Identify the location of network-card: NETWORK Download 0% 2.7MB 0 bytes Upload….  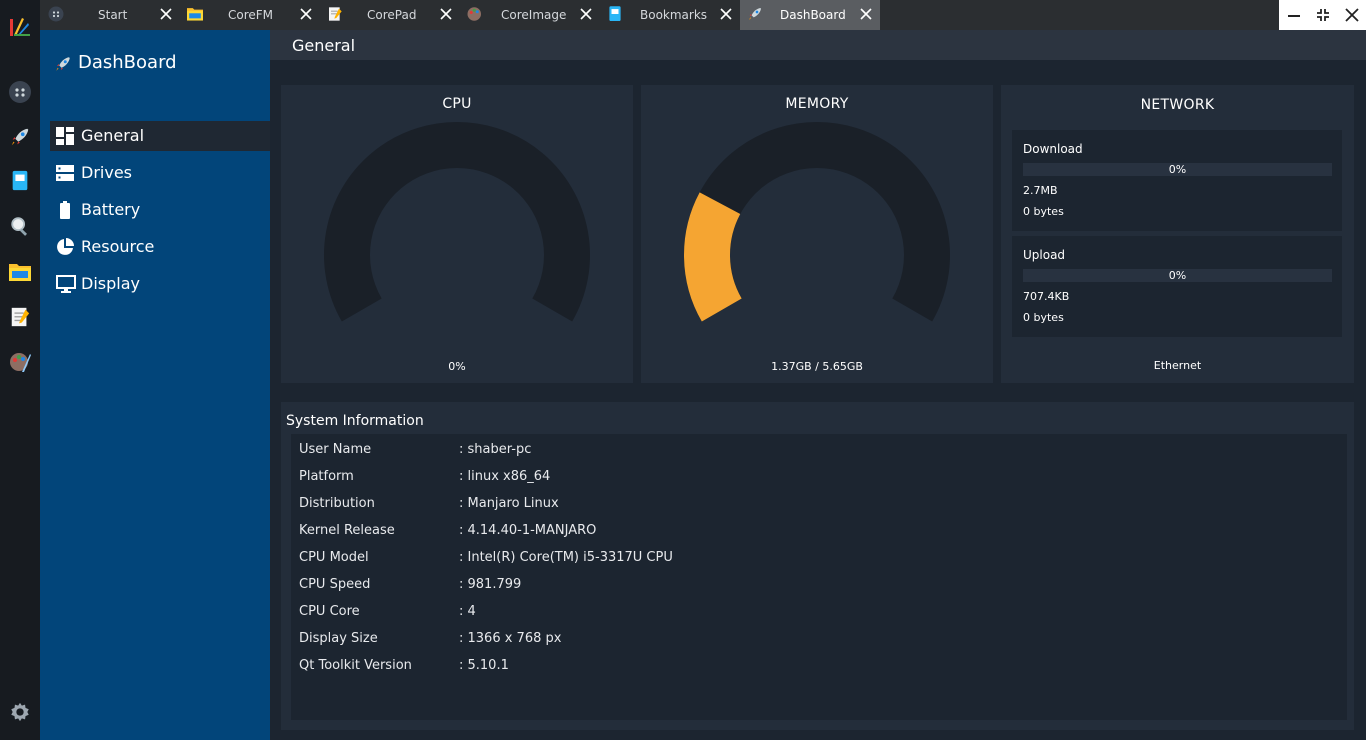
(1177, 234).